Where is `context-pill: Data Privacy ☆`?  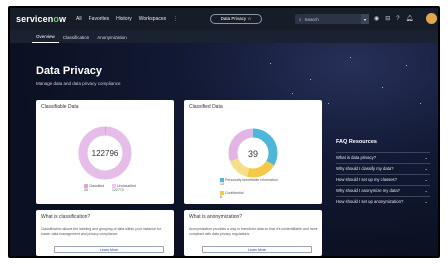
context-pill: Data Privacy ☆ is located at coordinates (236, 19).